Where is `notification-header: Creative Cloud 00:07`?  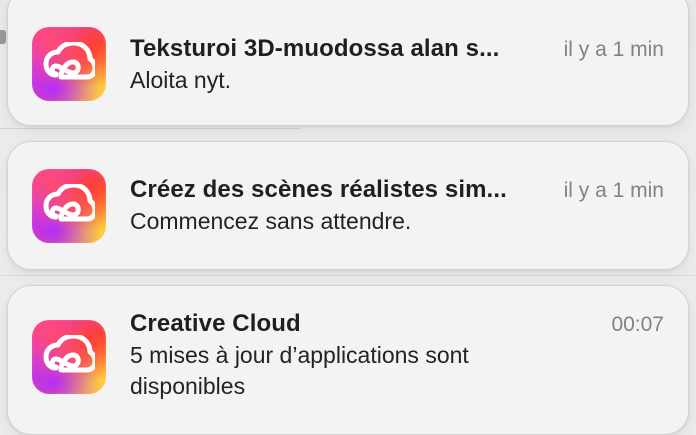
notification-header: Creative Cloud 00:07 is located at coordinates (397, 324).